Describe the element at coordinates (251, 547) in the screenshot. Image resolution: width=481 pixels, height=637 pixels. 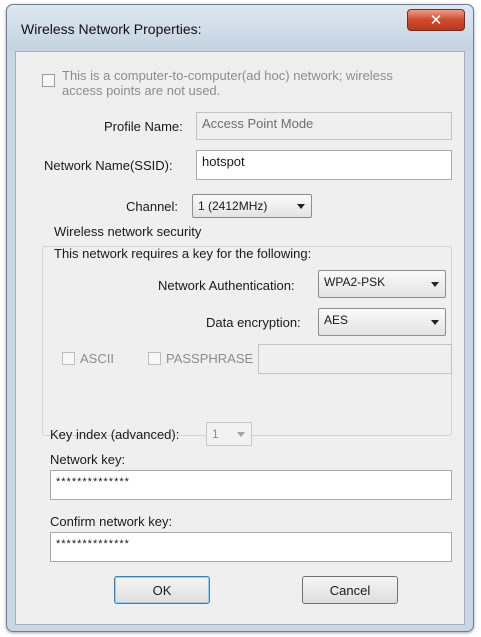
I see `confirm-key-input: **************` at that location.